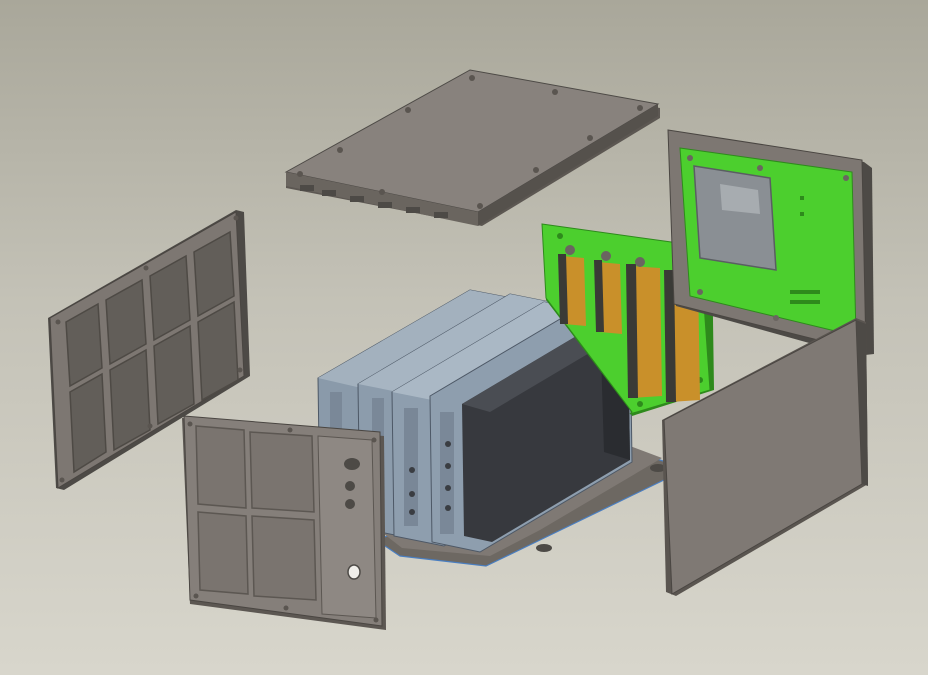  I want to click on top-cover, so click(472, 147).